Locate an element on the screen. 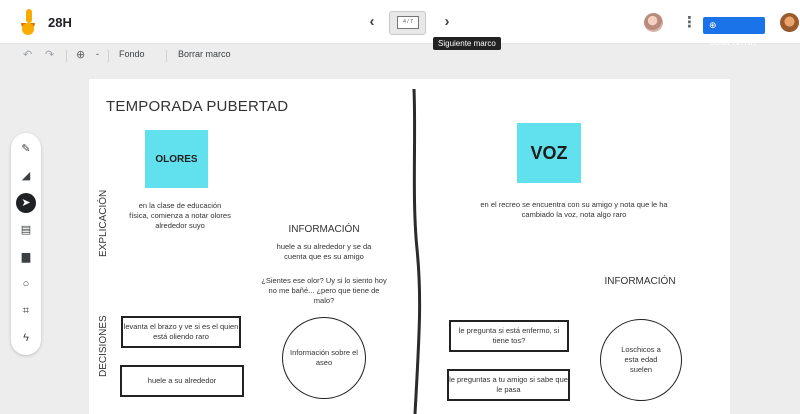 The image size is (800, 414). sticky-note-icon: ▤ is located at coordinates (26, 230).